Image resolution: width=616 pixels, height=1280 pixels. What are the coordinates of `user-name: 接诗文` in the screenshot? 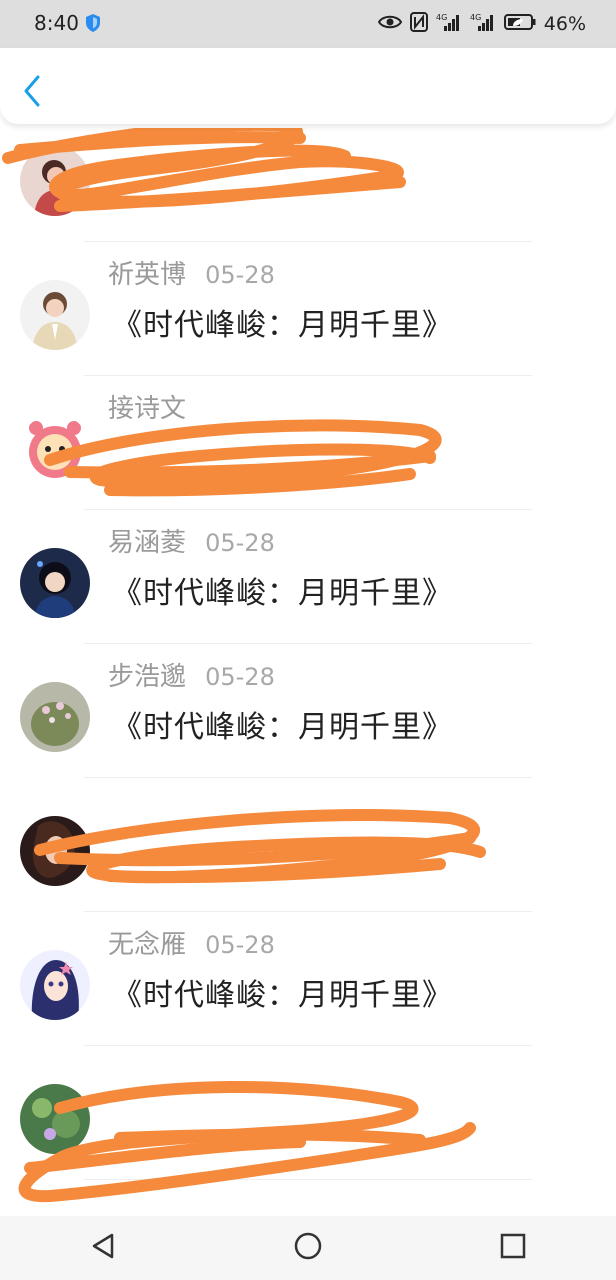 It's located at (147, 409).